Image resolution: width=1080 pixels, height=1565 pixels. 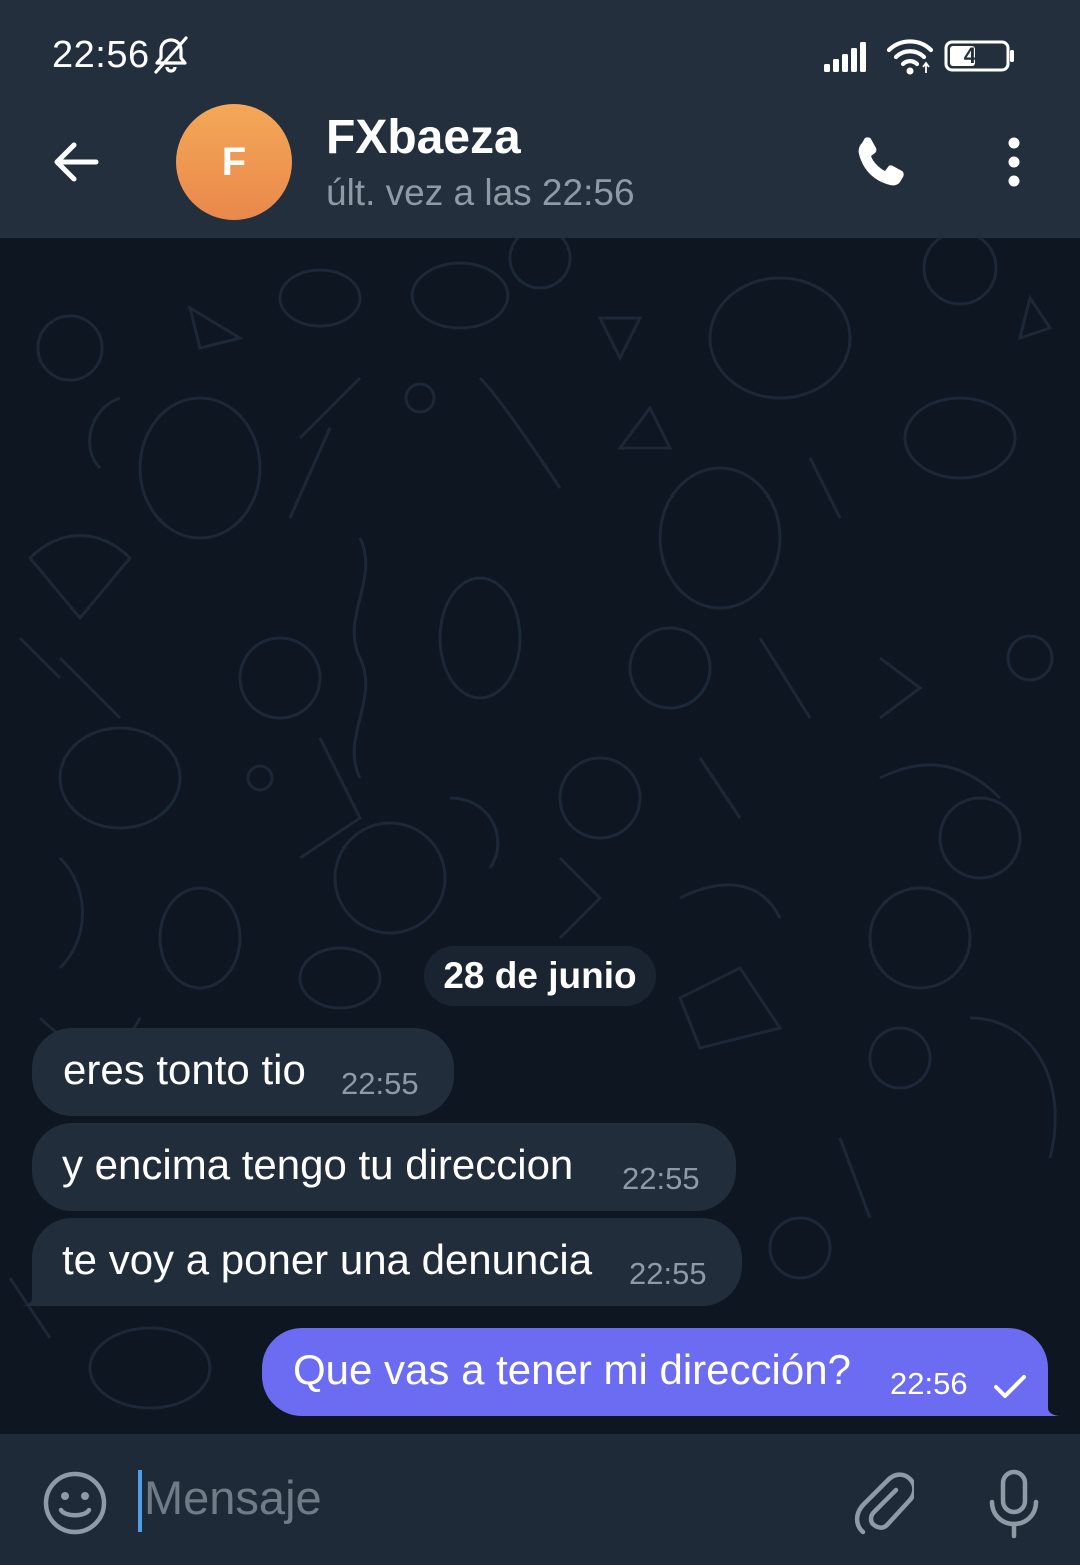 I want to click on emoji-icon, so click(x=75, y=1503).